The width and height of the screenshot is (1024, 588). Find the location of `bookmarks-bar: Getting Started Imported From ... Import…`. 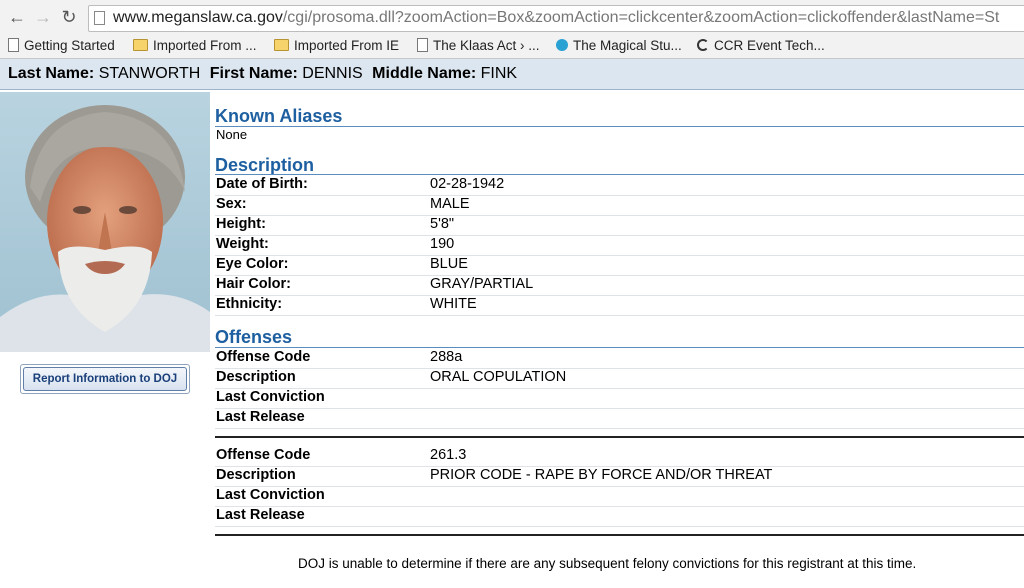

bookmarks-bar: Getting Started Imported From ... Import… is located at coordinates (512, 46).